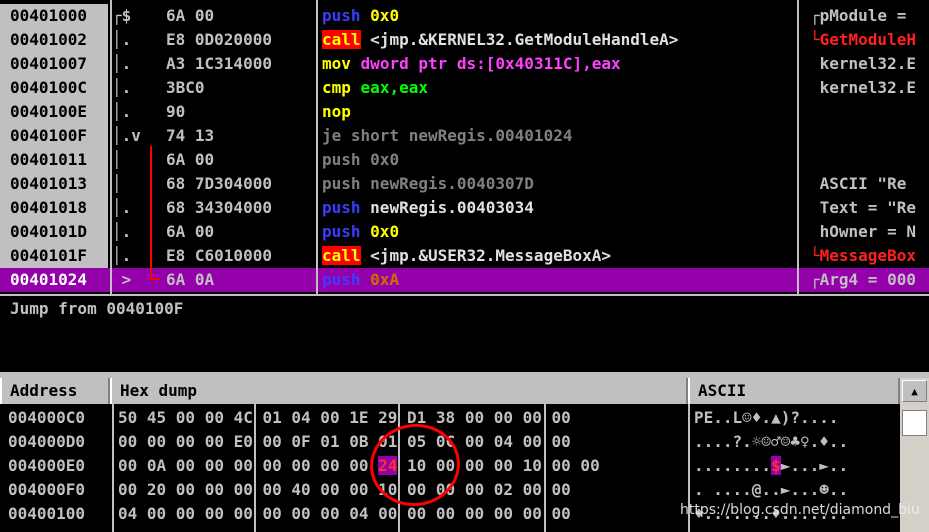  What do you see at coordinates (490, 135) in the screenshot?
I see `operands: newRegis.00401024` at bounding box center [490, 135].